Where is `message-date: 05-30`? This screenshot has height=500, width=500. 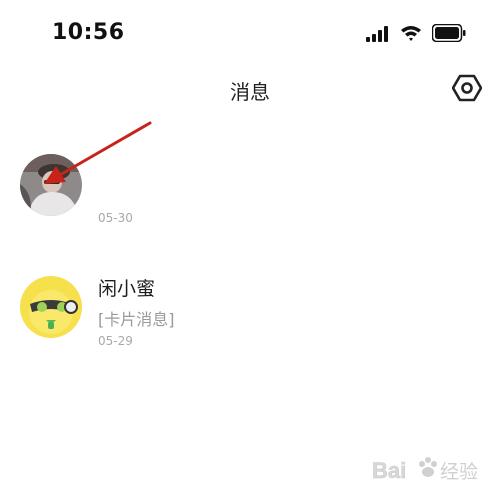 message-date: 05-30 is located at coordinates (115, 218).